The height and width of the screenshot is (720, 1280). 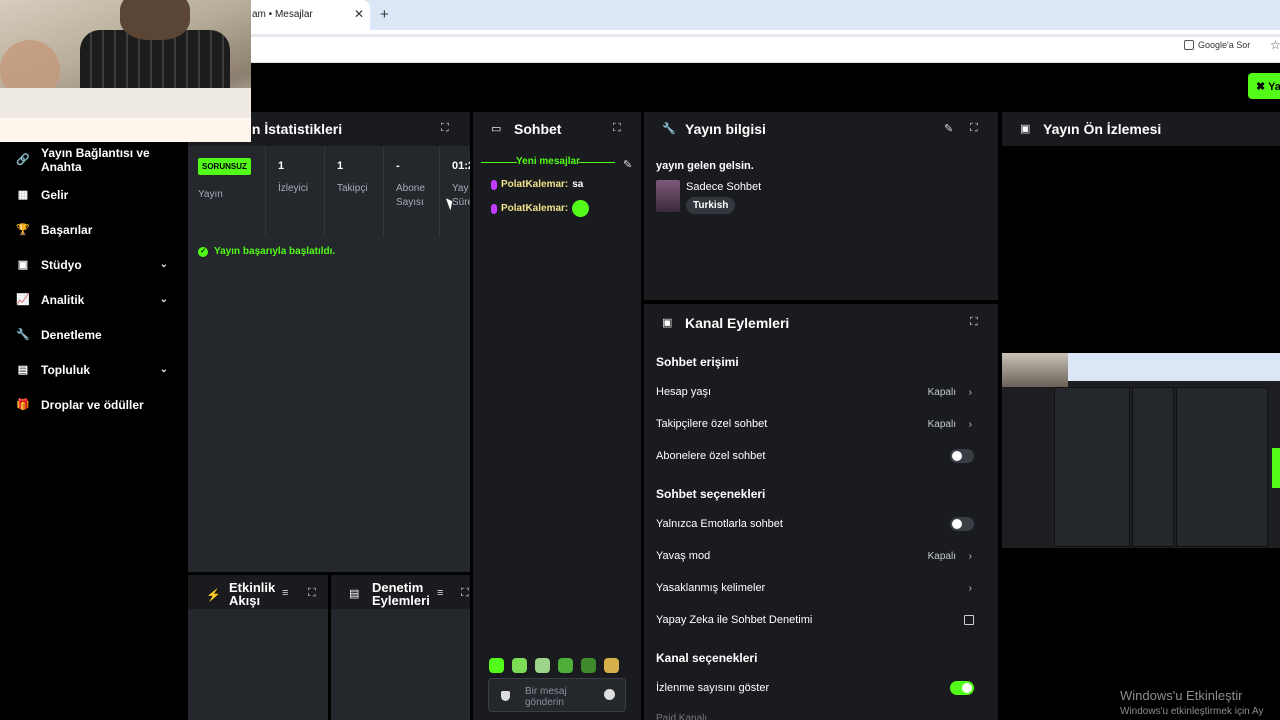 What do you see at coordinates (821, 424) in the screenshot?
I see `followers-only-row: Takipçilere özel sohbet Kapalı ›` at bounding box center [821, 424].